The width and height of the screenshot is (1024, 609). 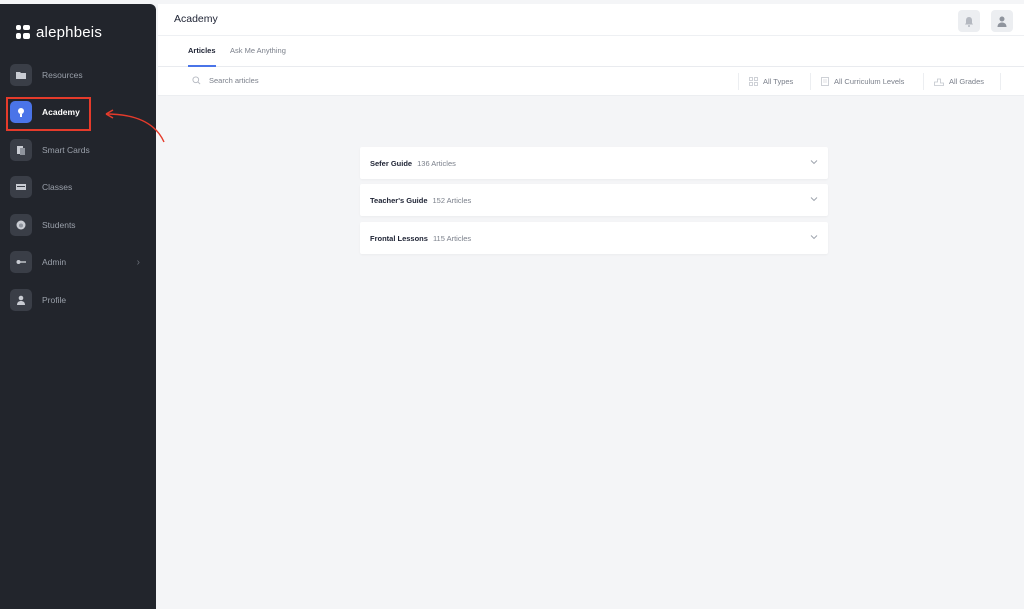 I want to click on filter-grades-dropdown: All Grades, so click(x=953, y=81).